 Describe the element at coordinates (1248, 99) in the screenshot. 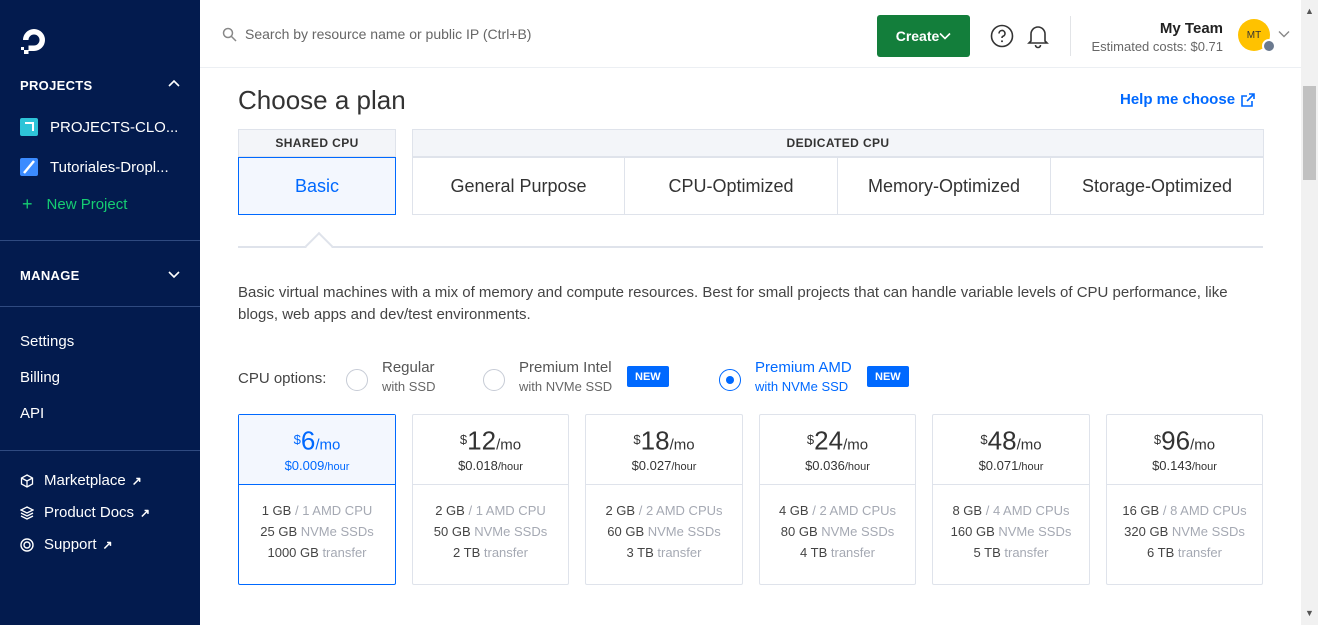

I see `external-link-icon` at that location.